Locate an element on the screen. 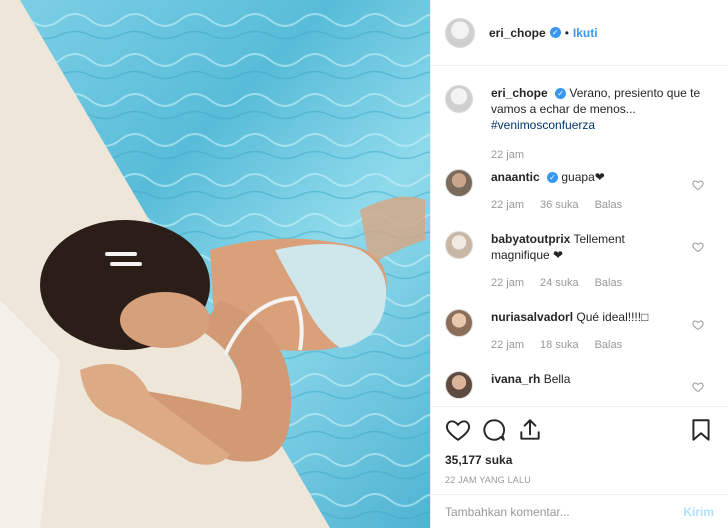  comment-body: ivana_rh Bella is located at coordinates (602, 385).